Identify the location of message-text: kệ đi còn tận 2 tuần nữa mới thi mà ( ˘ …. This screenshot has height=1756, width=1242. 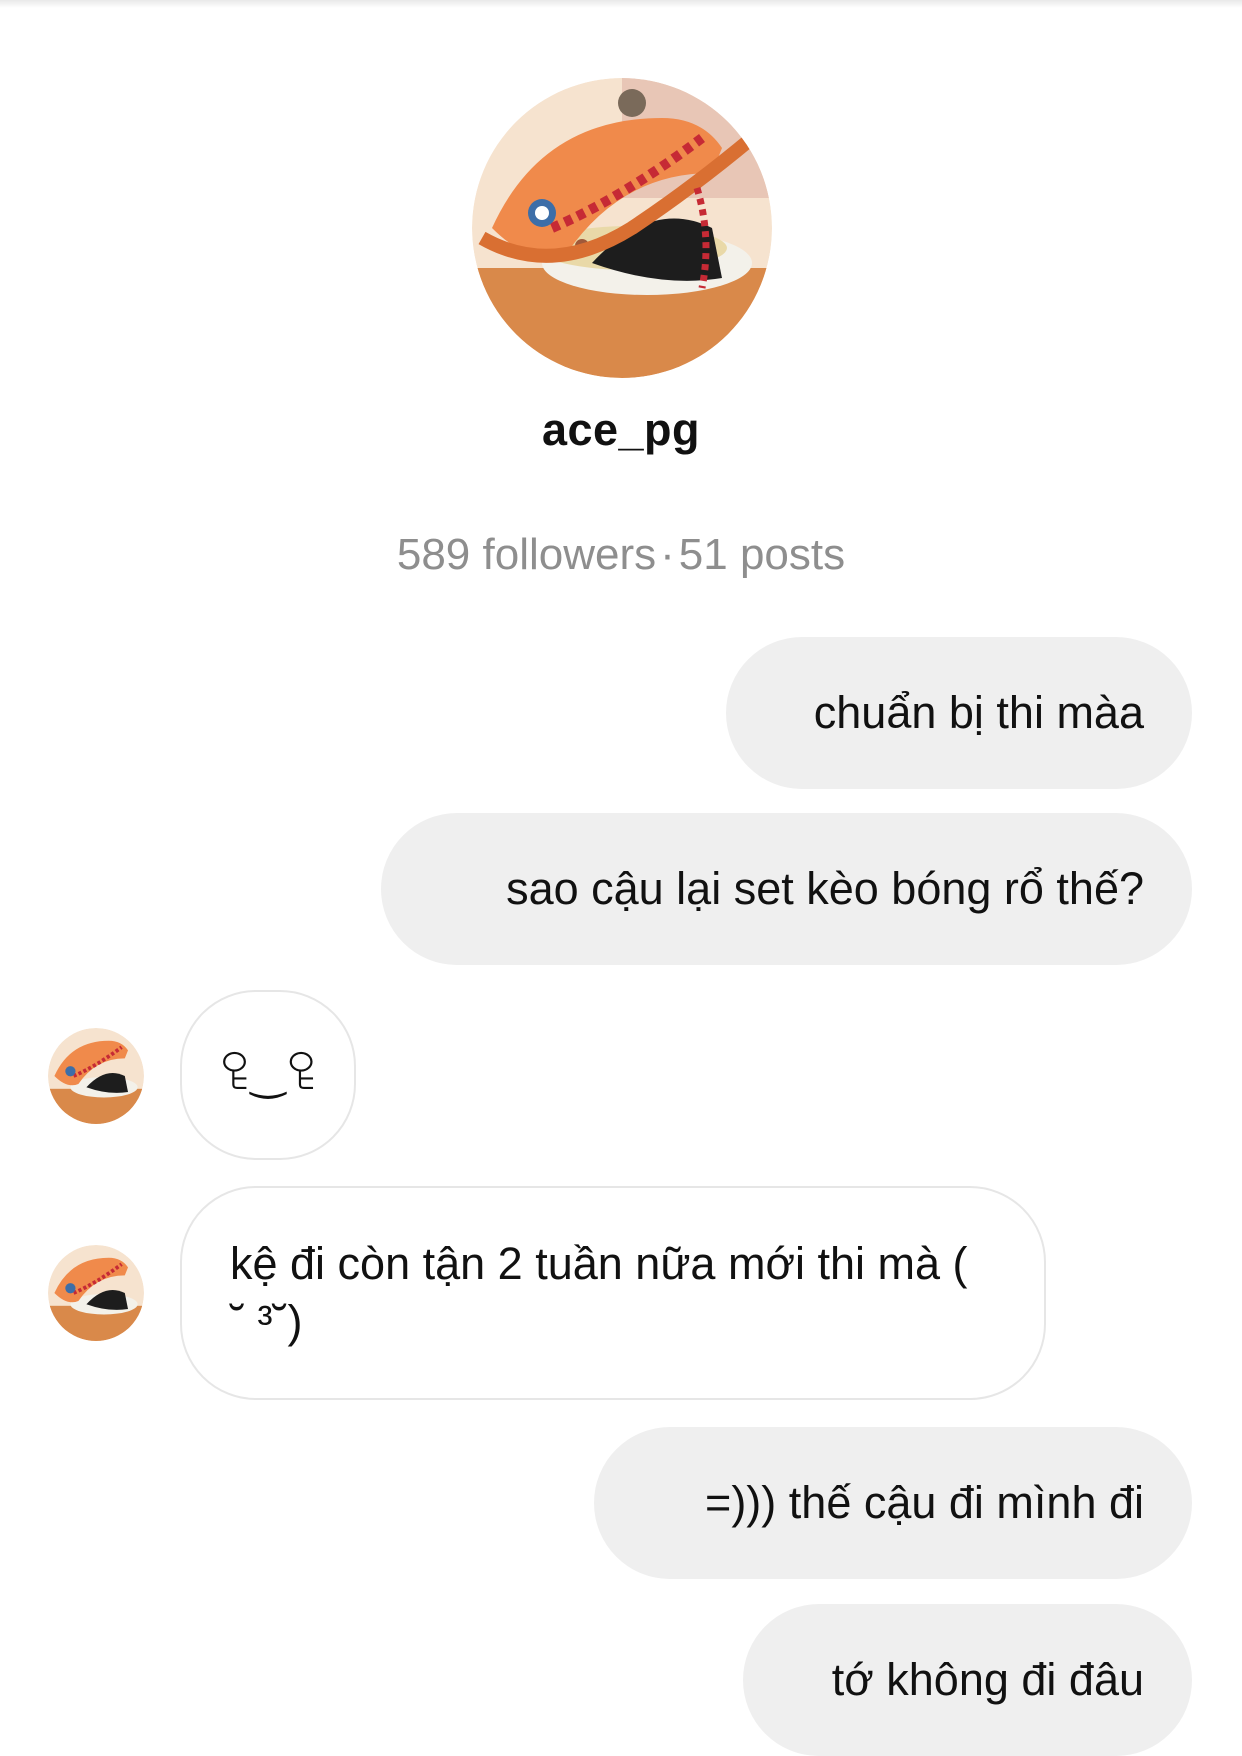
(599, 1292).